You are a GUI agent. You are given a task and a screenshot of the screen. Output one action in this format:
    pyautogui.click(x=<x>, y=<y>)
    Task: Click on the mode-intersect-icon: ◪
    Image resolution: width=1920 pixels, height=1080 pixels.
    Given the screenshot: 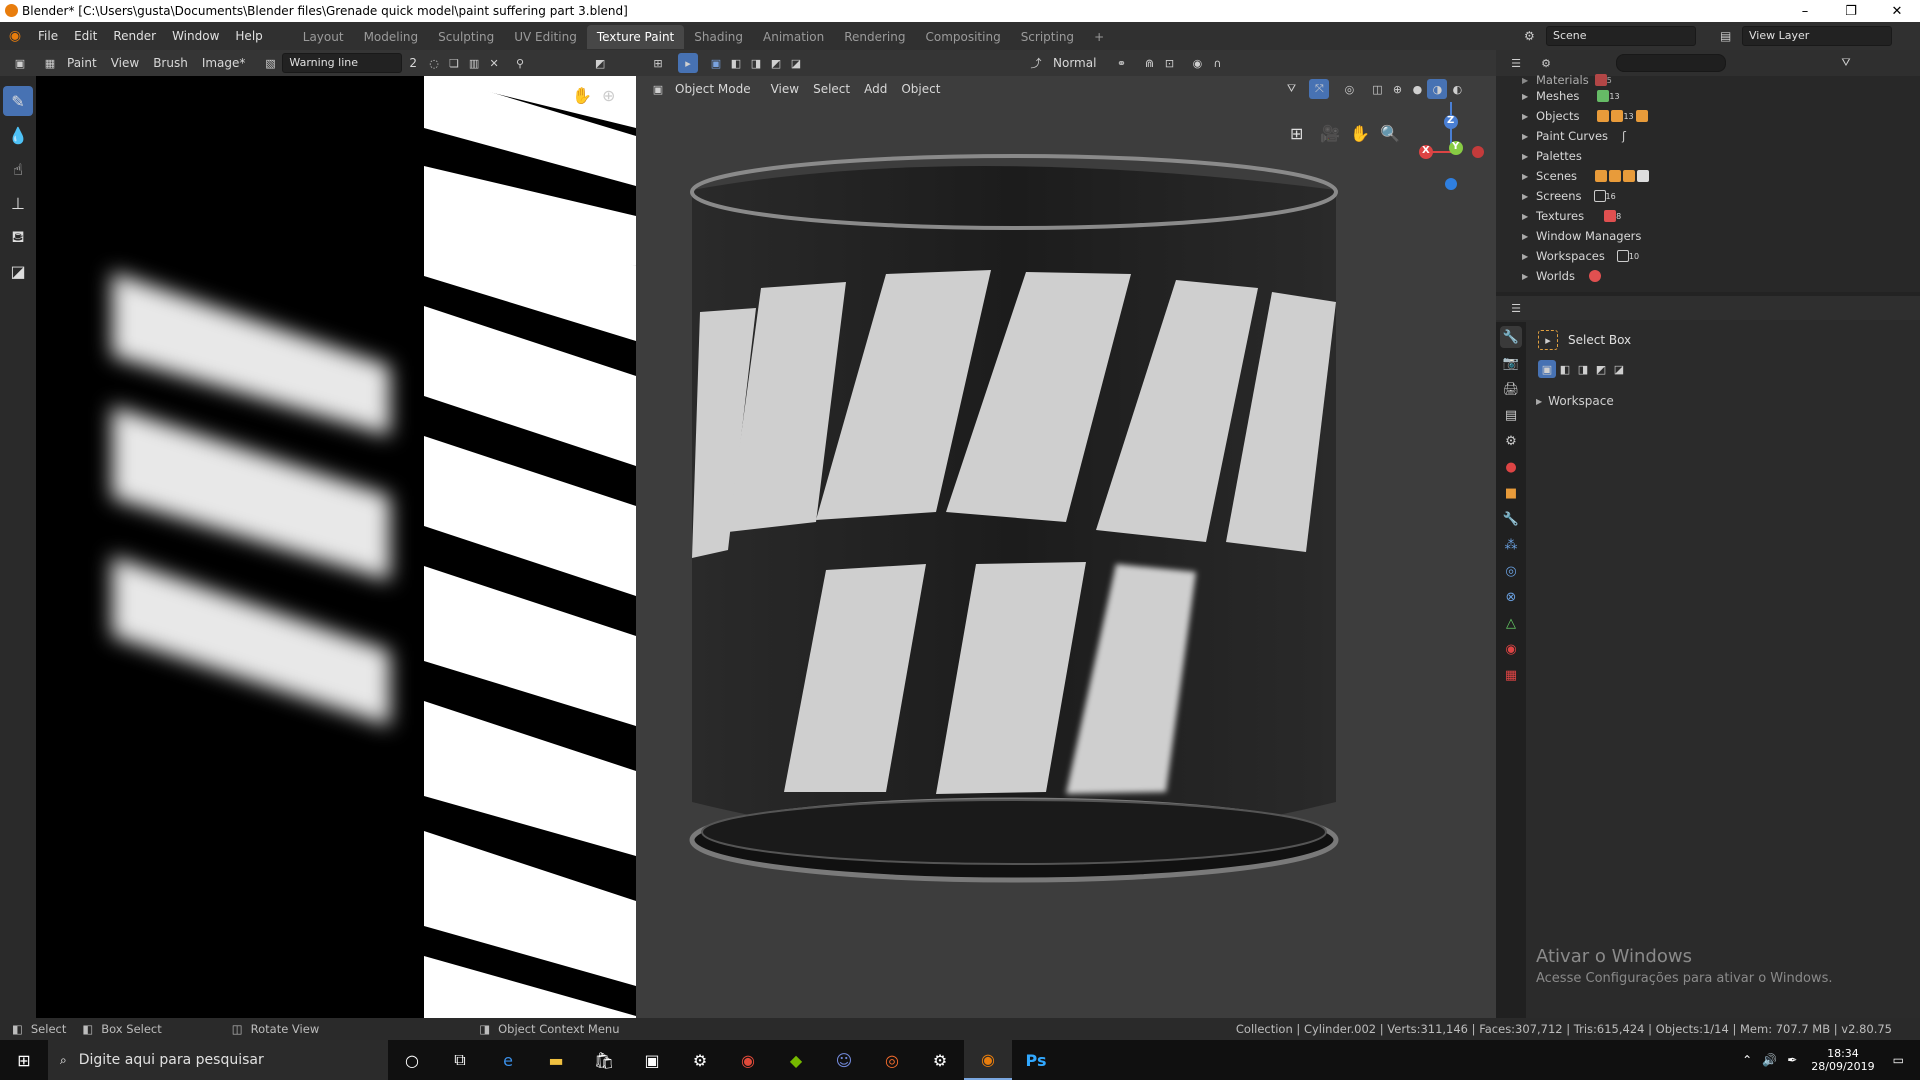 What is the action you would take?
    pyautogui.click(x=796, y=63)
    